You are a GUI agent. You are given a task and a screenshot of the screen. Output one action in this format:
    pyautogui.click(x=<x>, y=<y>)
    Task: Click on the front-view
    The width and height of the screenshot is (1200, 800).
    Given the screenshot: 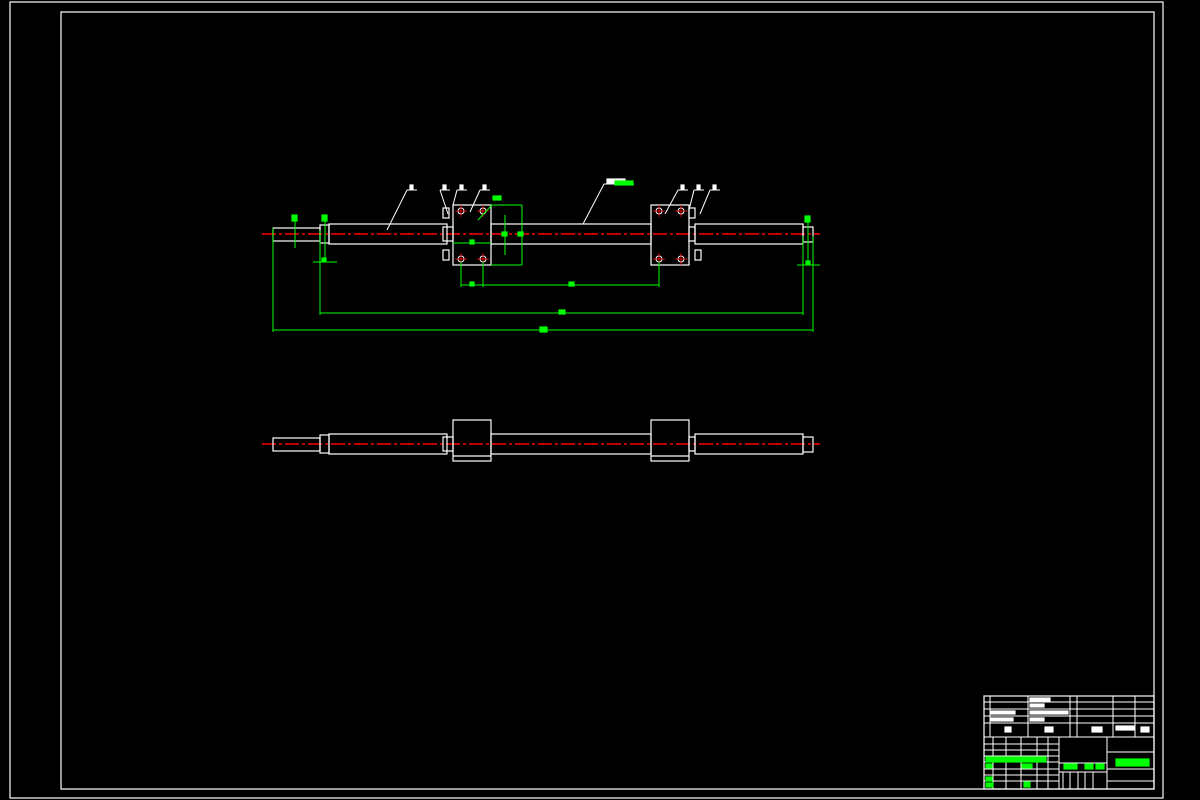 What is the action you would take?
    pyautogui.click(x=541, y=222)
    